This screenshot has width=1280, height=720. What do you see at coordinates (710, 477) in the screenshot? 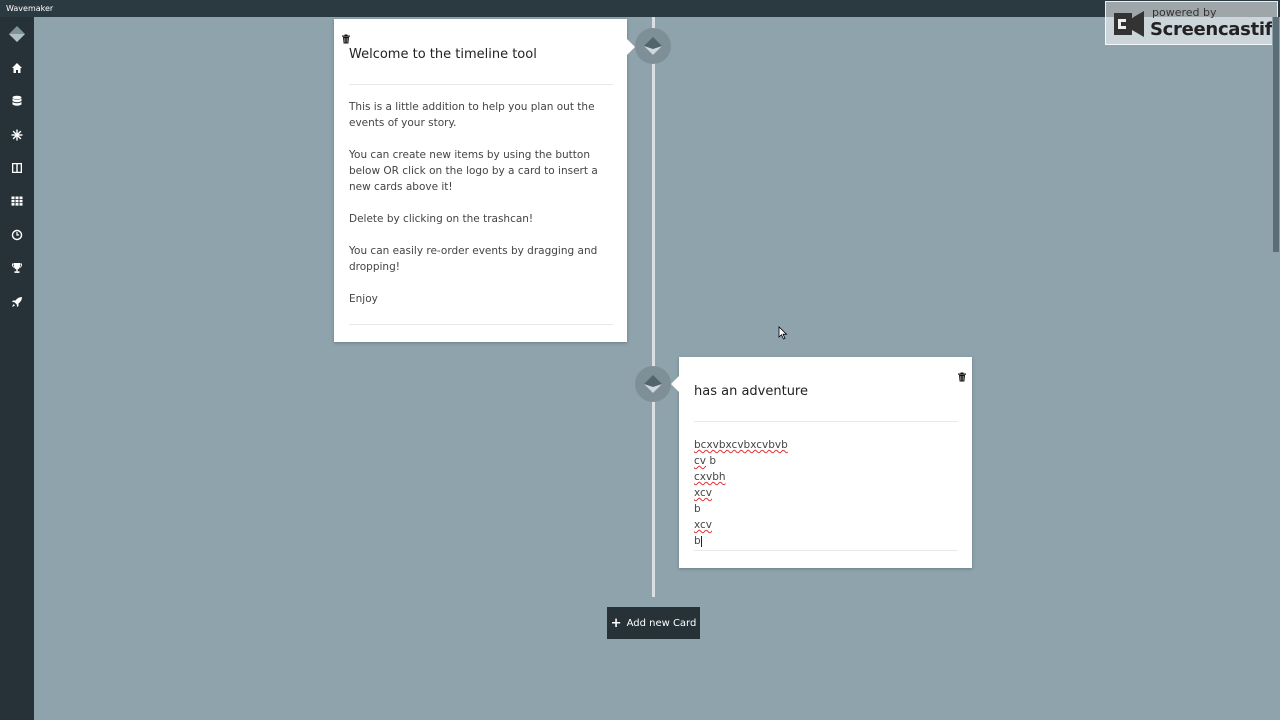
I see `card-line: cxvbh` at bounding box center [710, 477].